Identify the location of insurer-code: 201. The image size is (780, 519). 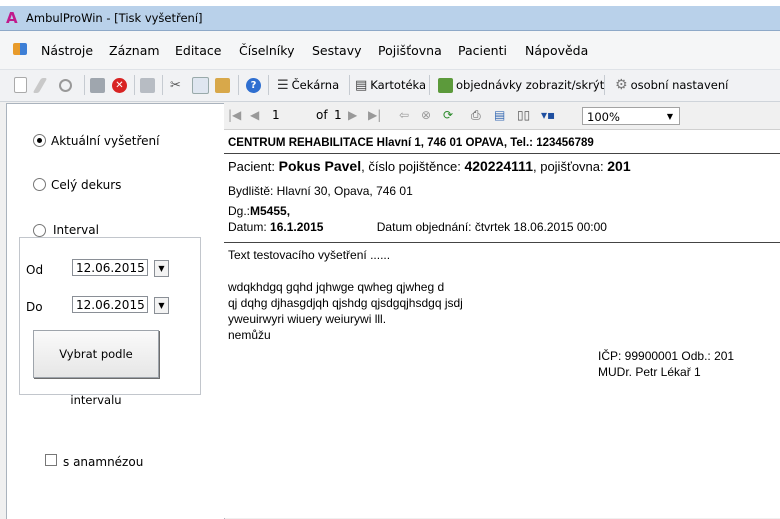
(619, 166).